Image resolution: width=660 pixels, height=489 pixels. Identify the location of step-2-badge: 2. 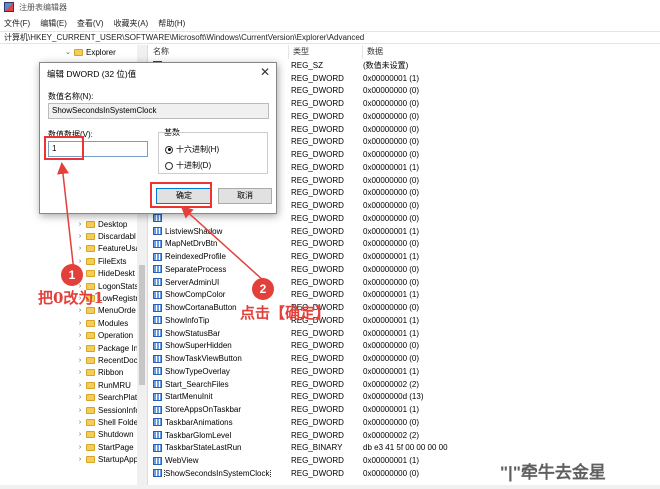
(263, 289).